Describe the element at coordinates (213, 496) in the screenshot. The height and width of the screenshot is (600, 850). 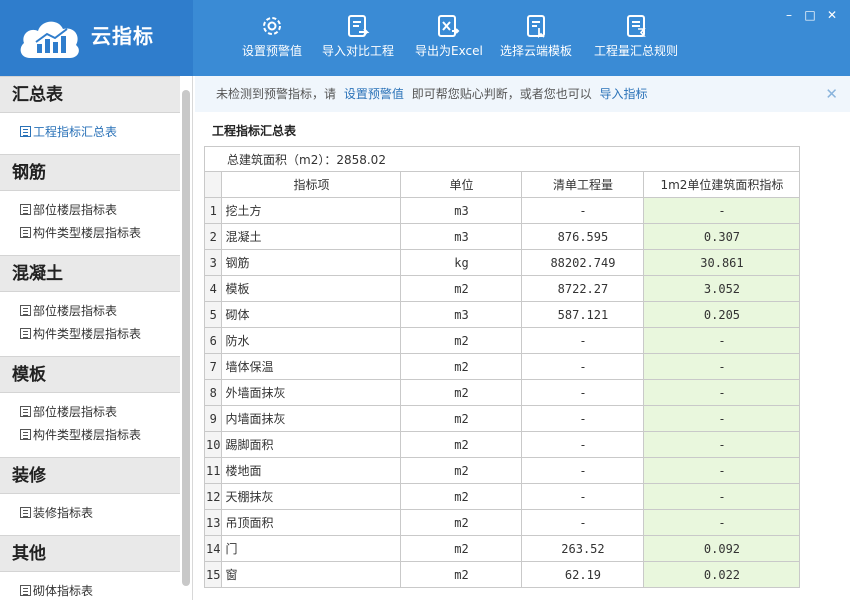
I see `row-number: 12` at that location.